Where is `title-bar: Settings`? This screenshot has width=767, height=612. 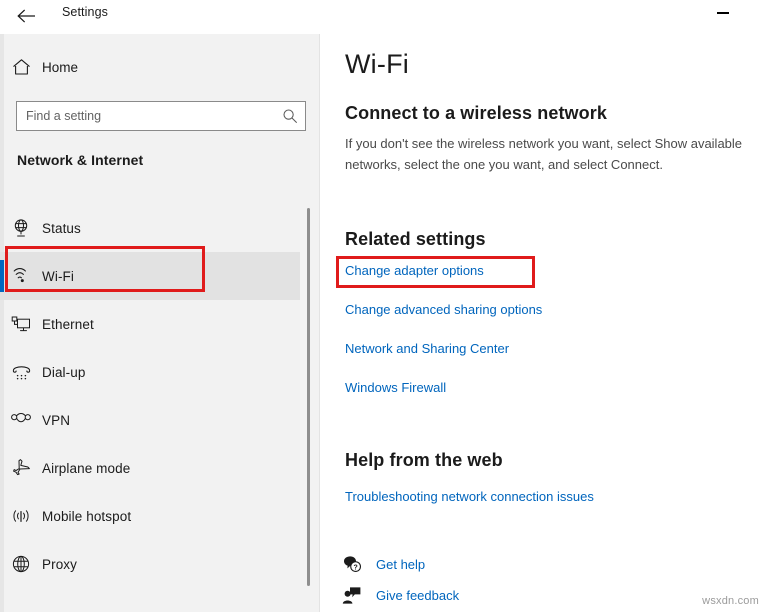 title-bar: Settings is located at coordinates (383, 17).